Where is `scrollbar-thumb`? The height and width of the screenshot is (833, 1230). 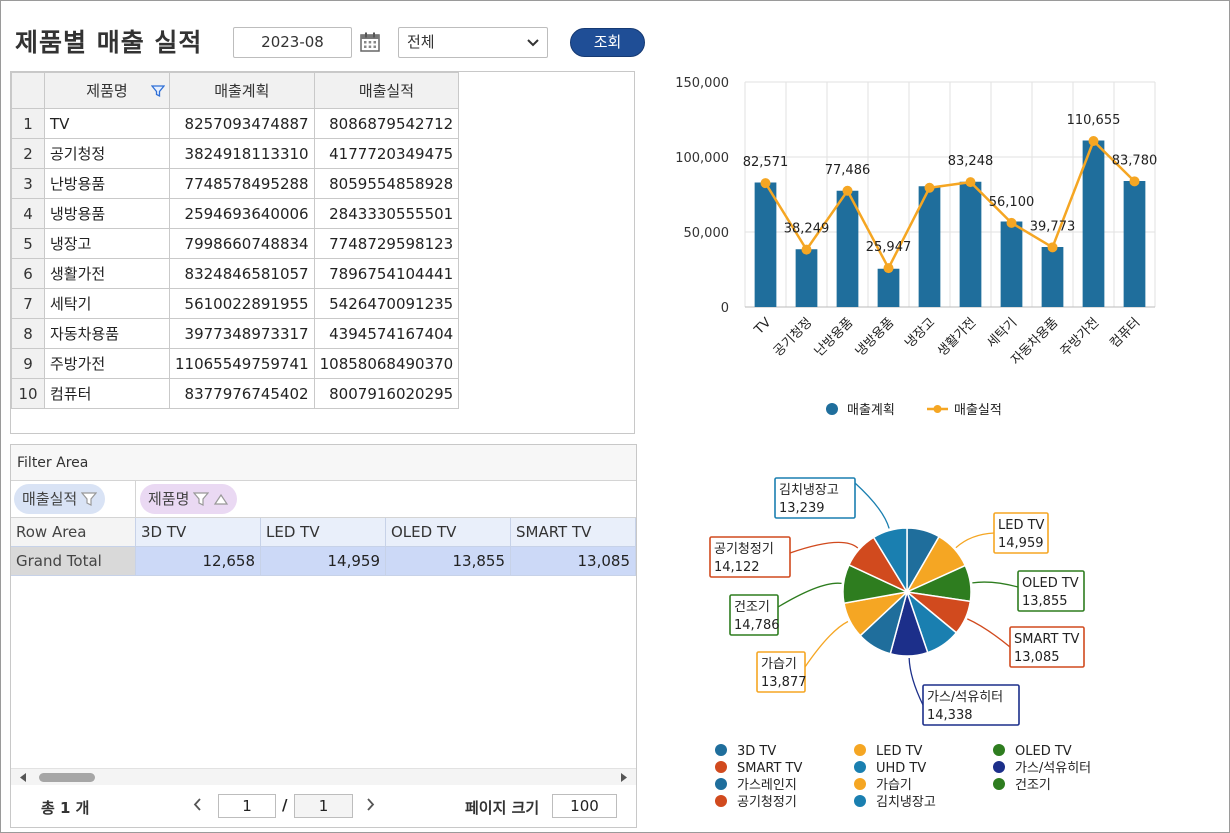
scrollbar-thumb is located at coordinates (67, 777).